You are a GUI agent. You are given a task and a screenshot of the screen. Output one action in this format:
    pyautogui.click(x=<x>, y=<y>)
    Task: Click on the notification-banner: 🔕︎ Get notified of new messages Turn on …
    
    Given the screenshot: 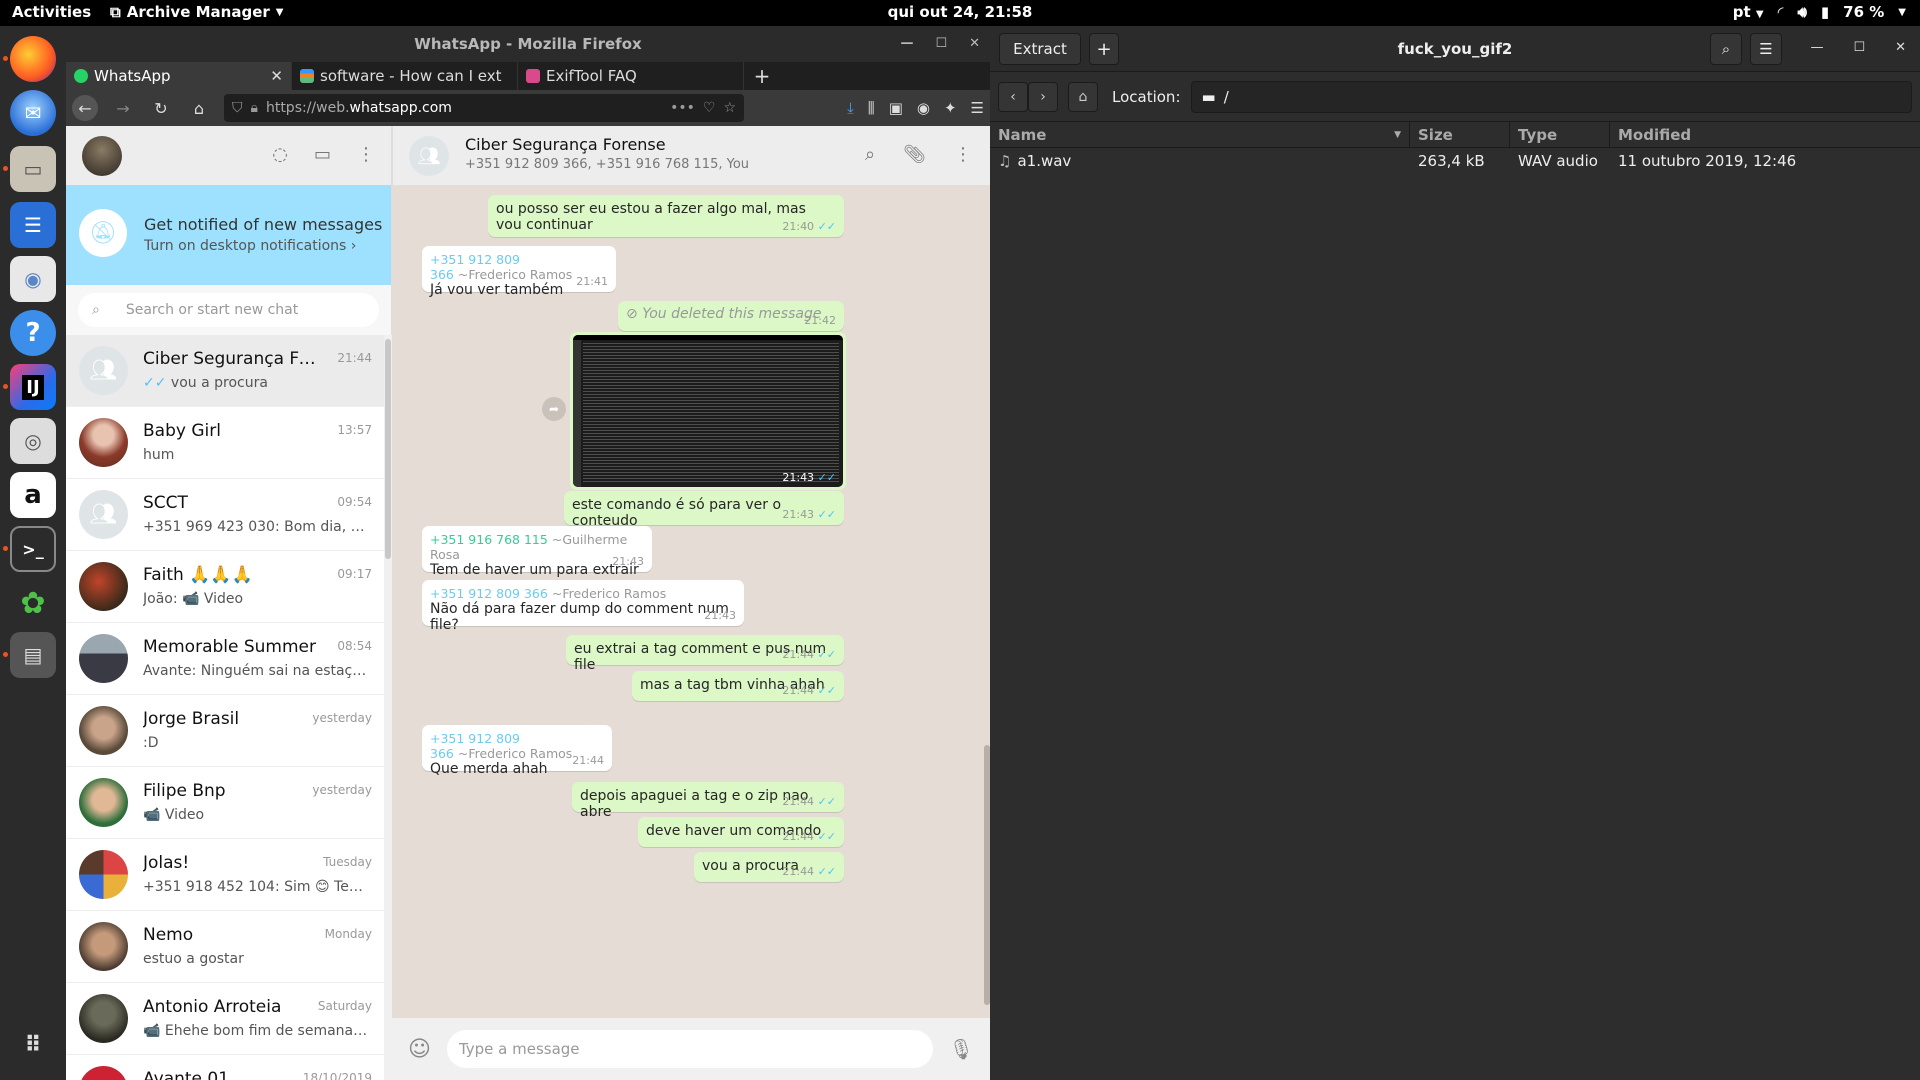 What is the action you would take?
    pyautogui.click(x=228, y=235)
    